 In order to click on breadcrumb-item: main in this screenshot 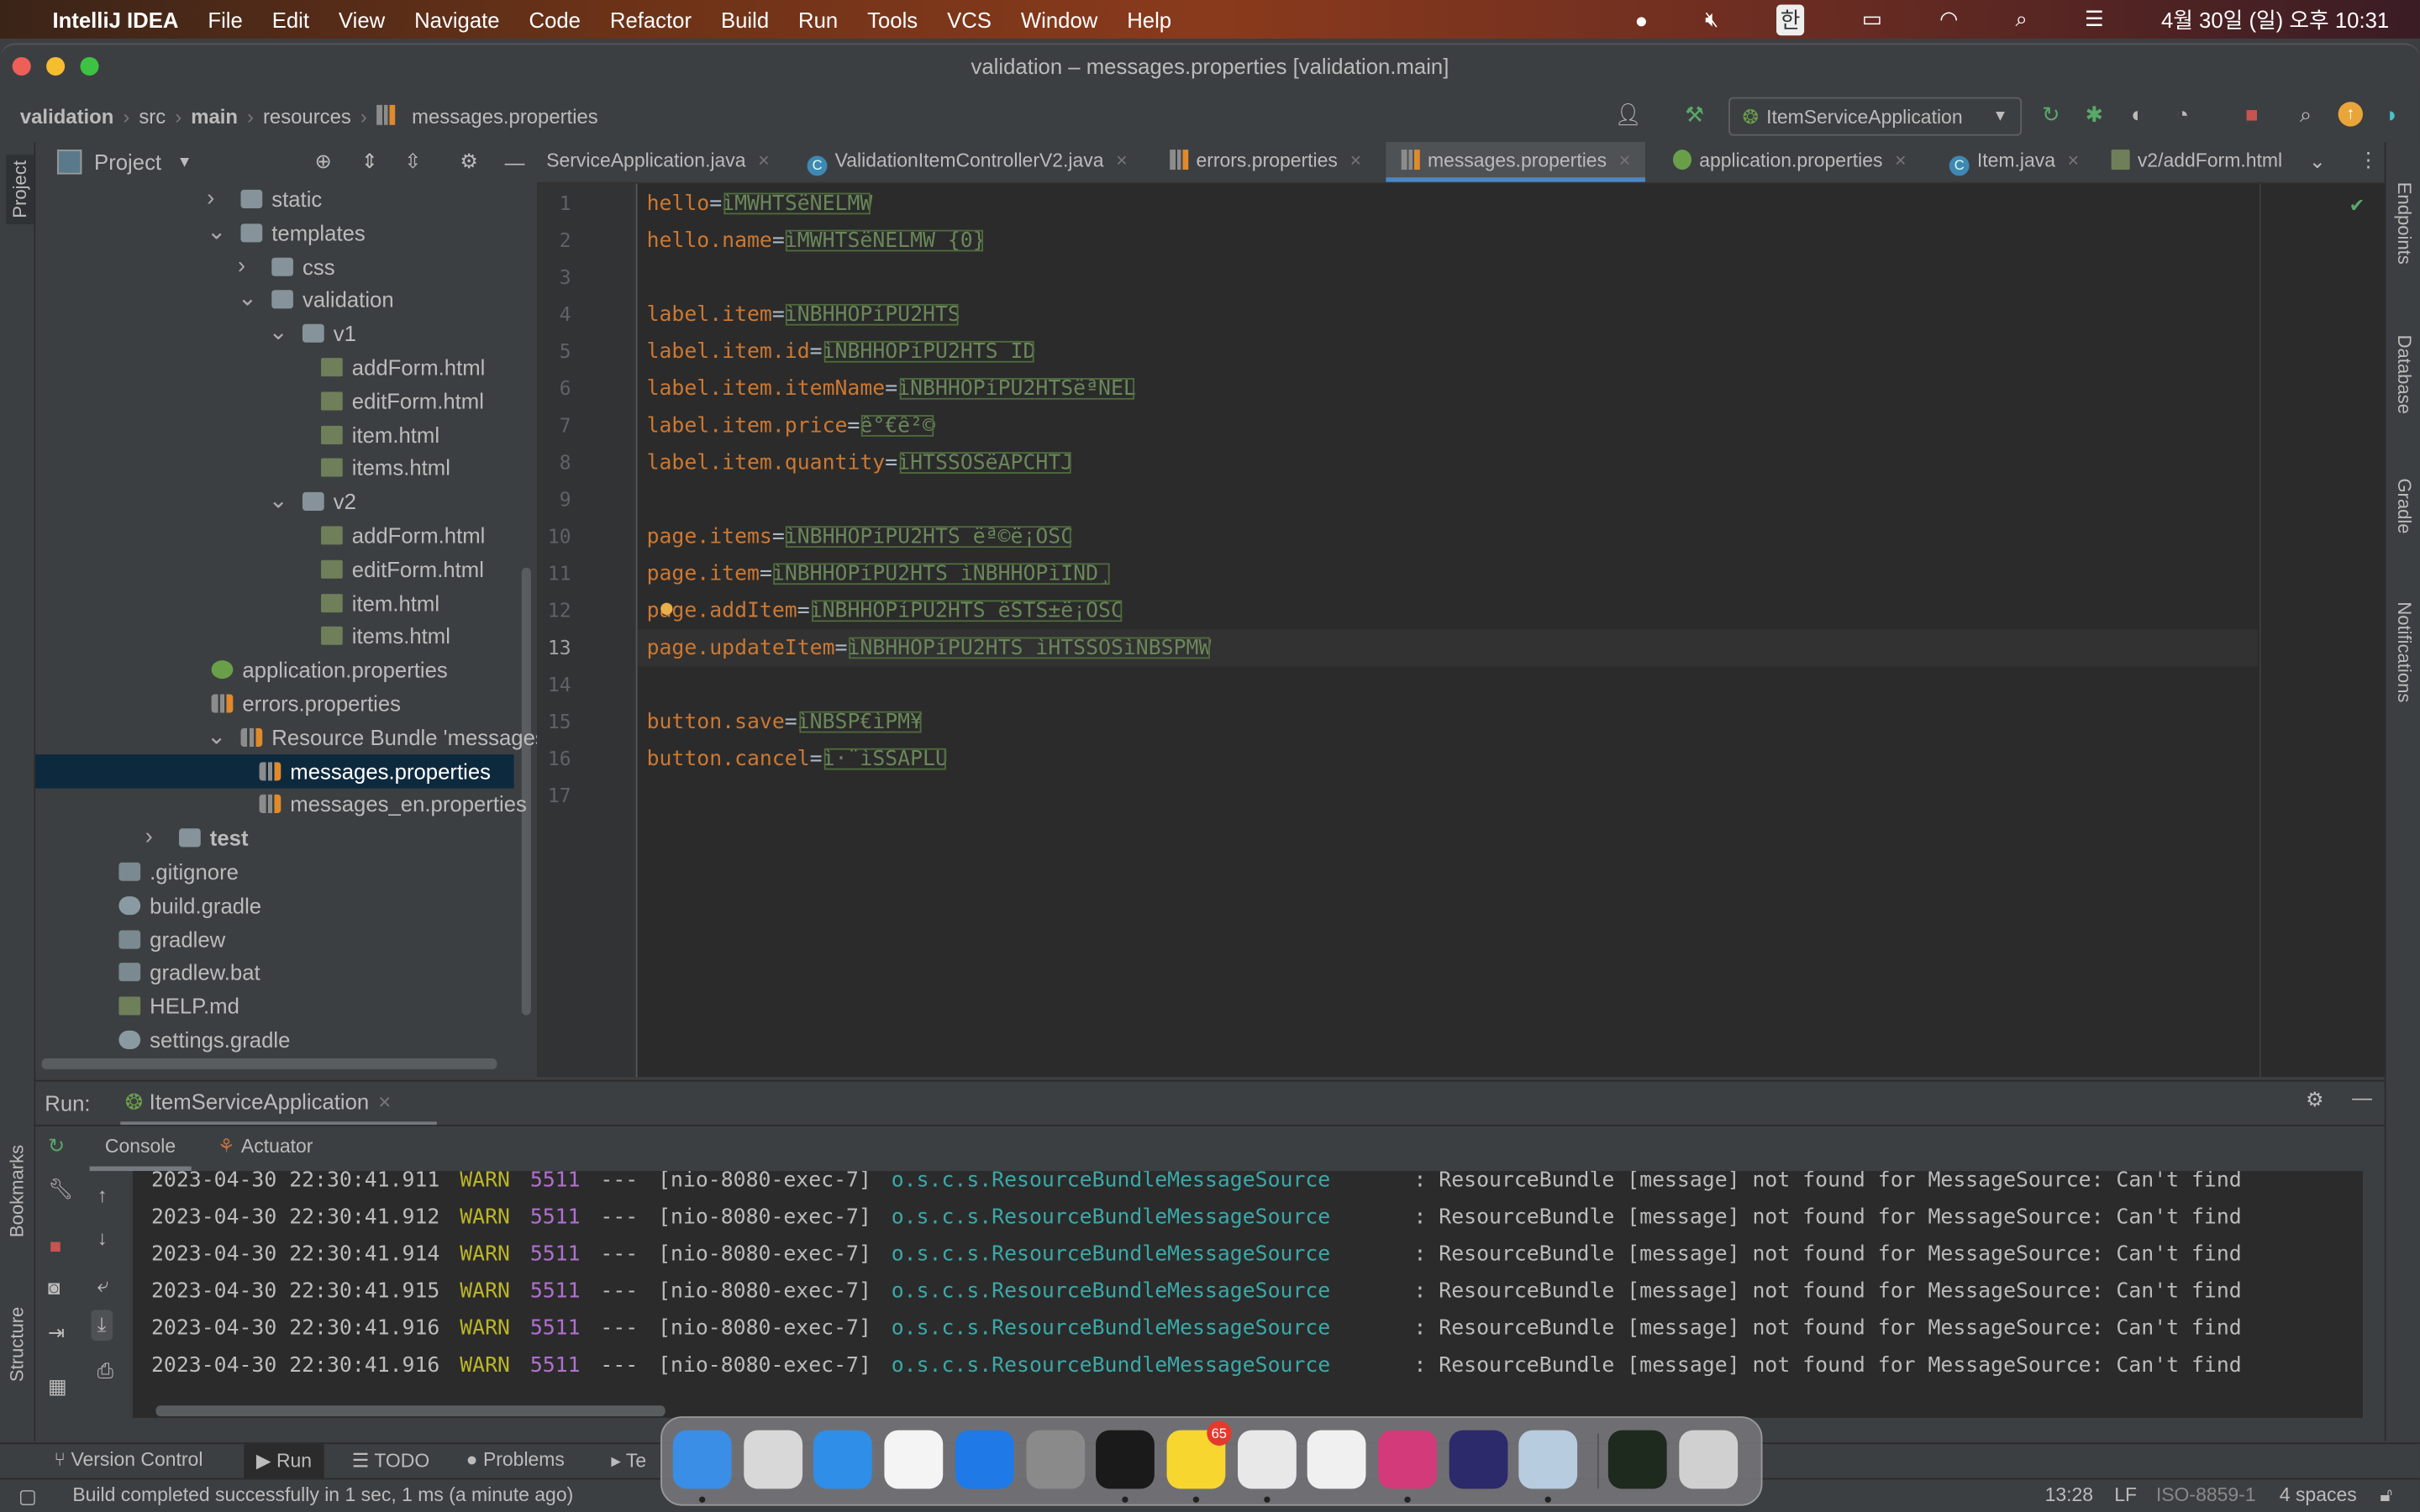, I will do `click(214, 116)`.